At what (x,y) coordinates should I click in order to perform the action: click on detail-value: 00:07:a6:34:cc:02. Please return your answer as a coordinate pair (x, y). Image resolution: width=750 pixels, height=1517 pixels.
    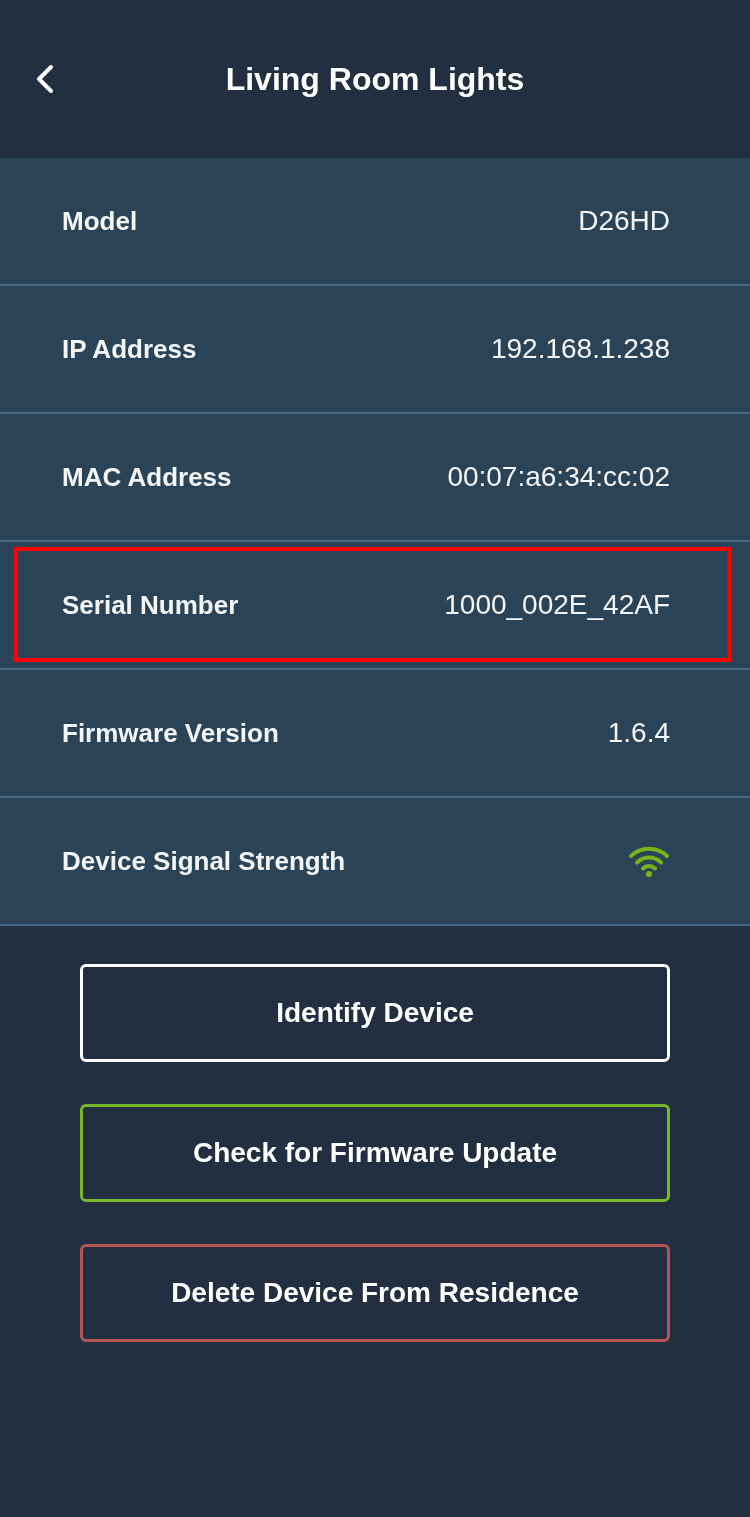
    Looking at the image, I should click on (558, 477).